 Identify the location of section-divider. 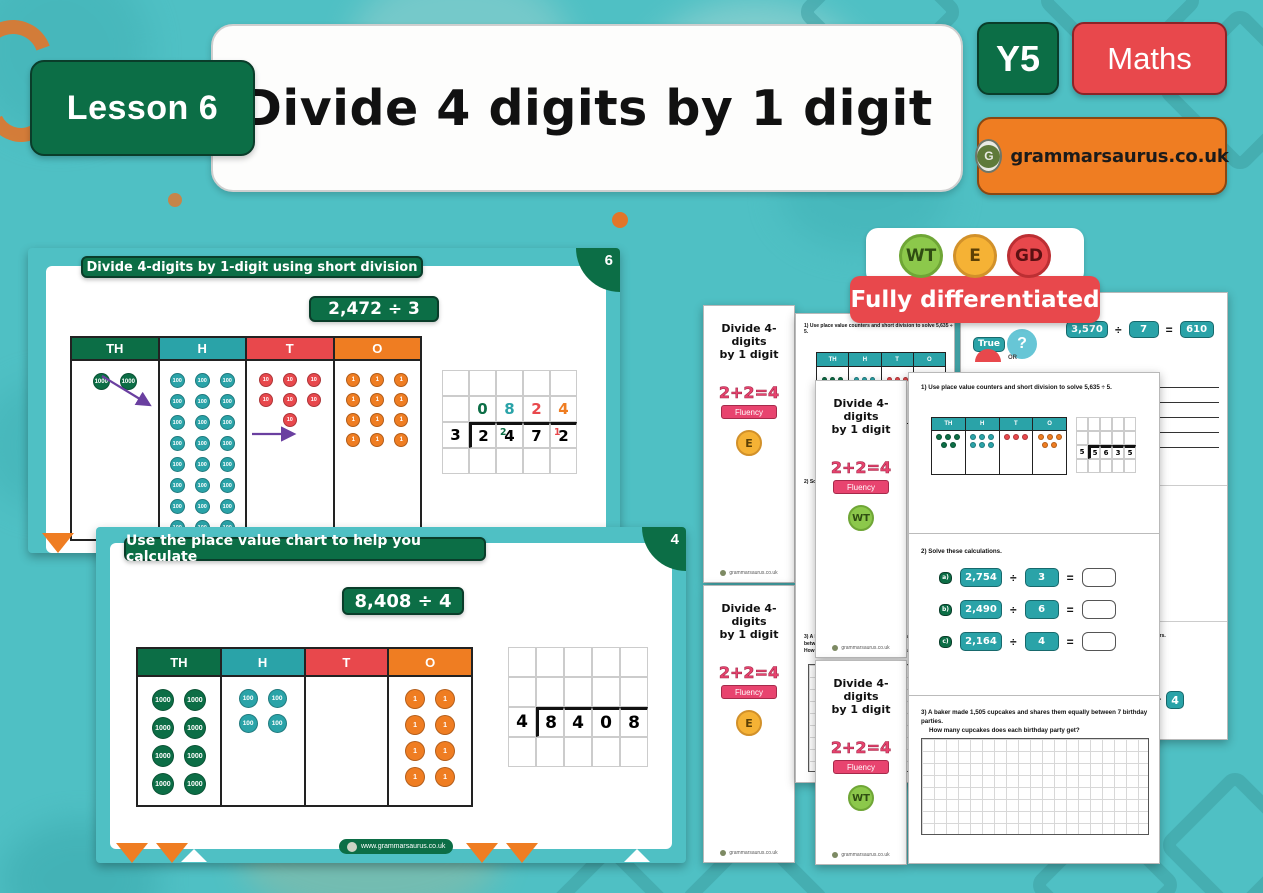
(1034, 533).